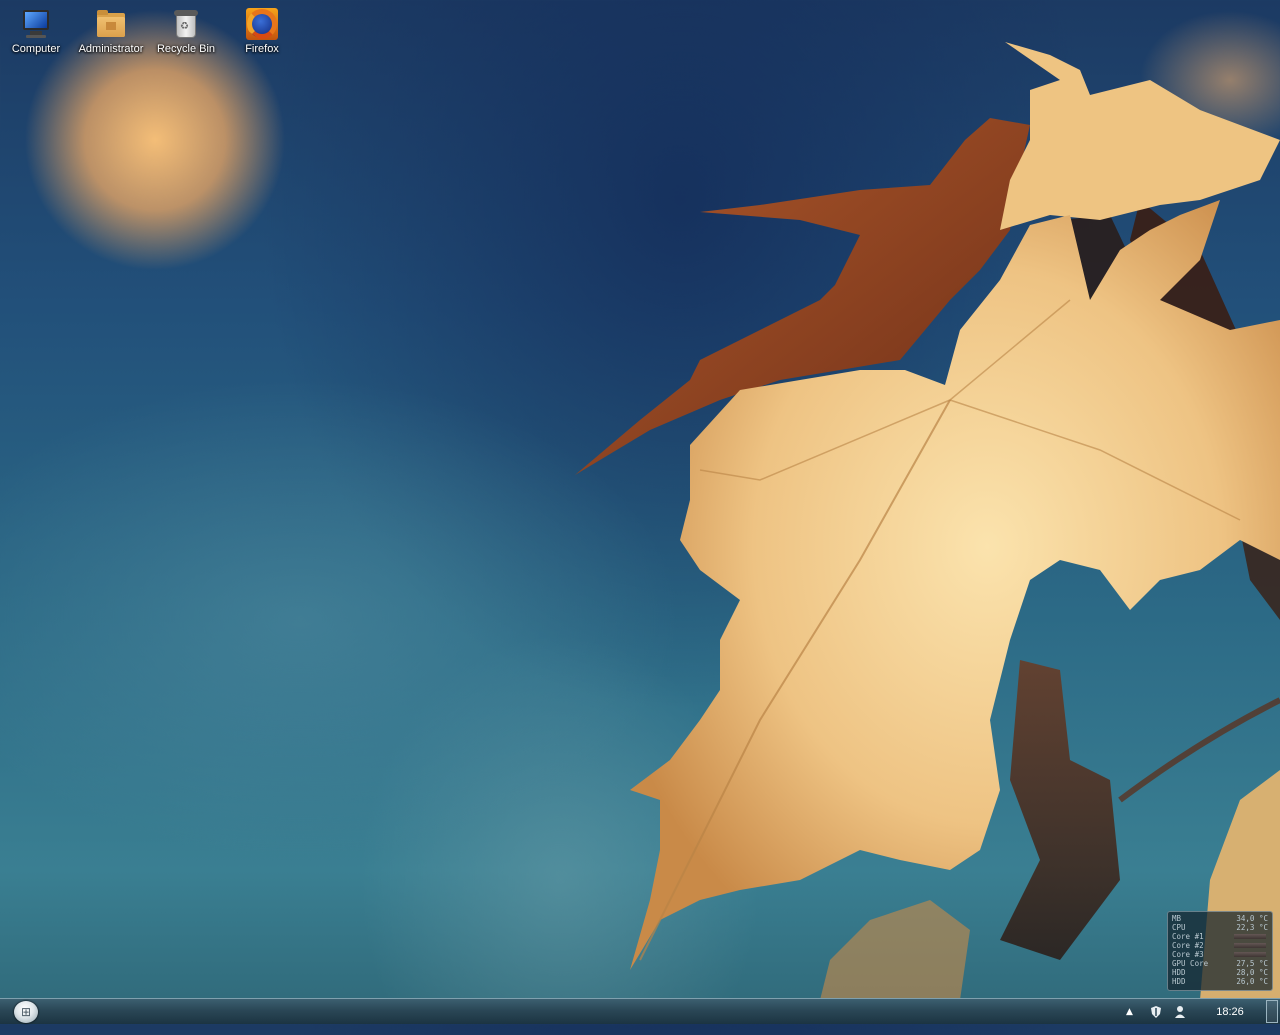 The width and height of the screenshot is (1280, 1035). I want to click on gadget-row-core-3: Core #3, so click(1220, 954).